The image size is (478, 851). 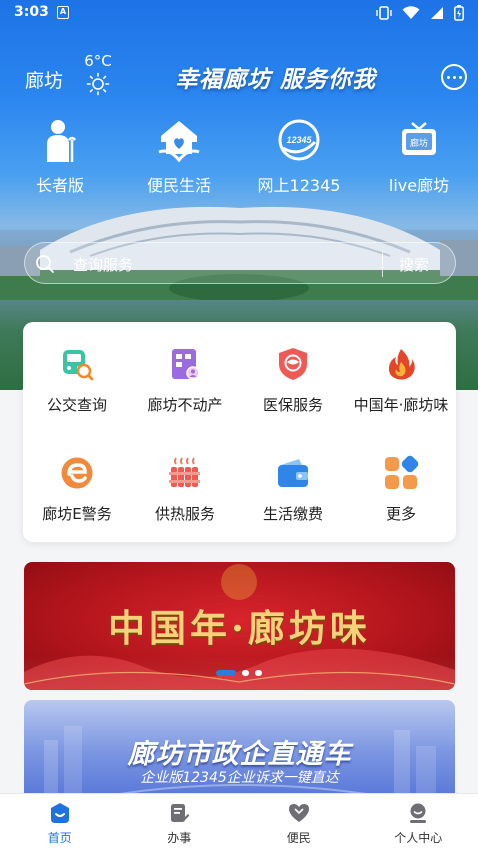 What do you see at coordinates (437, 15) in the screenshot?
I see `signal-icon` at bounding box center [437, 15].